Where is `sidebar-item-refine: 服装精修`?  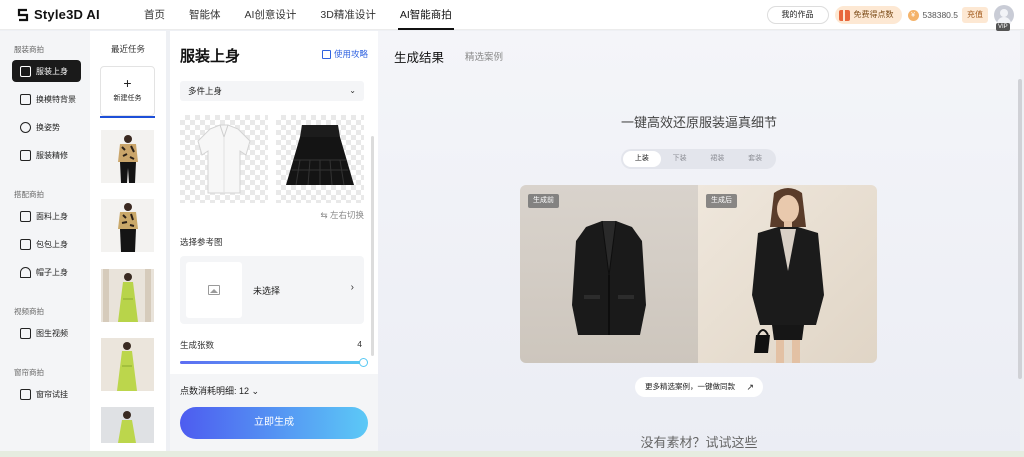
sidebar-item-refine: 服装精修 is located at coordinates (46, 155).